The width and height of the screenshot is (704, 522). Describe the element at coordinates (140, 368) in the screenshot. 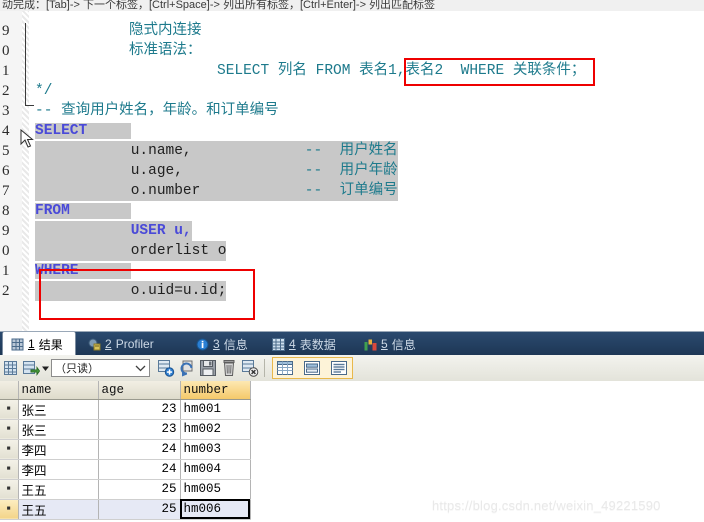

I see `chevron-down-icon` at that location.